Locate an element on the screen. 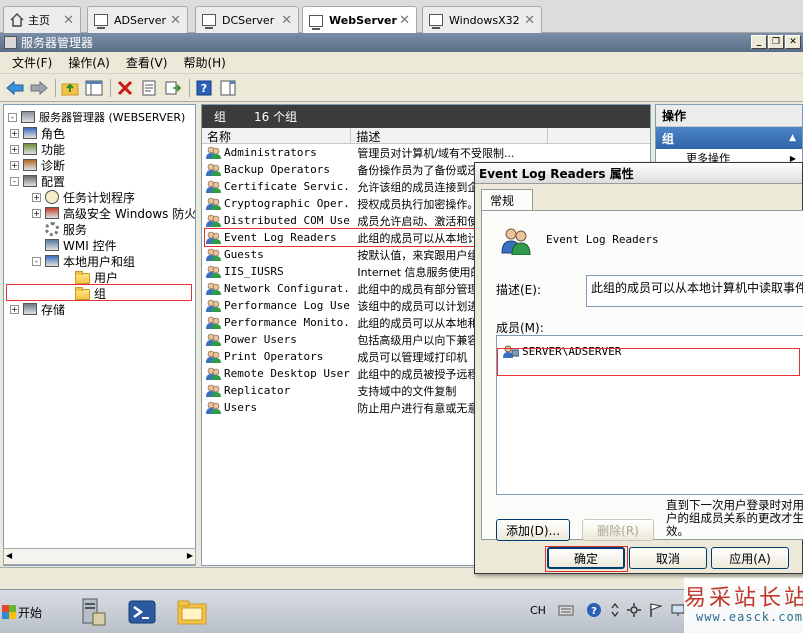  tree-horizontal-scrollbar: ◀ ▶ is located at coordinates (99, 556).